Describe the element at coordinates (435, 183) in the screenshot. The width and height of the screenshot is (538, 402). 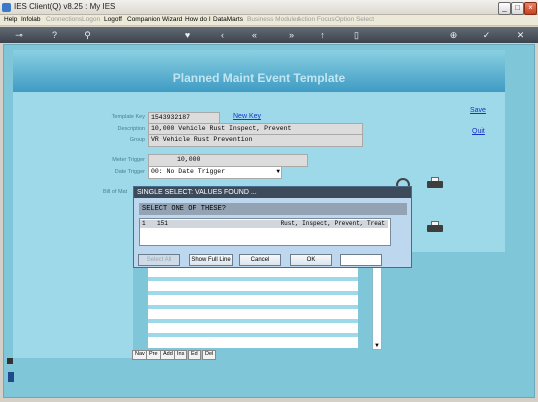
I see `print-icon` at that location.